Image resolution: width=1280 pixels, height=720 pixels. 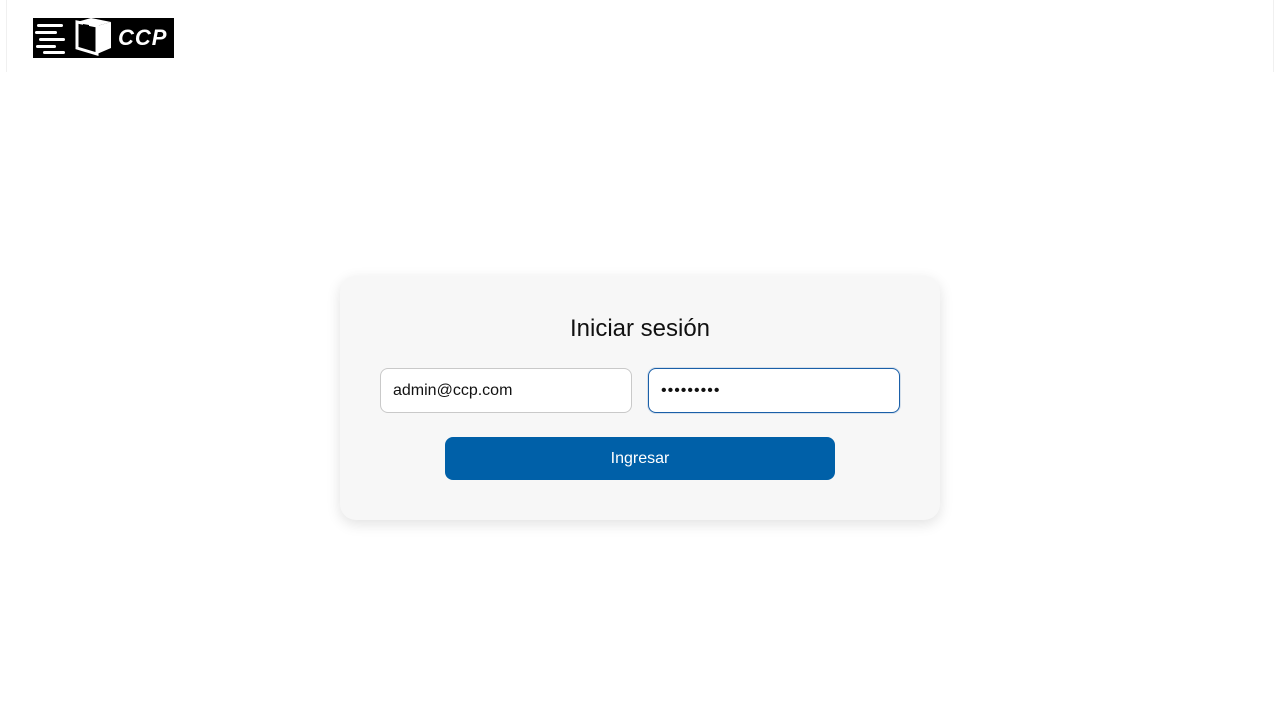 I want to click on password-field, so click(x=774, y=390).